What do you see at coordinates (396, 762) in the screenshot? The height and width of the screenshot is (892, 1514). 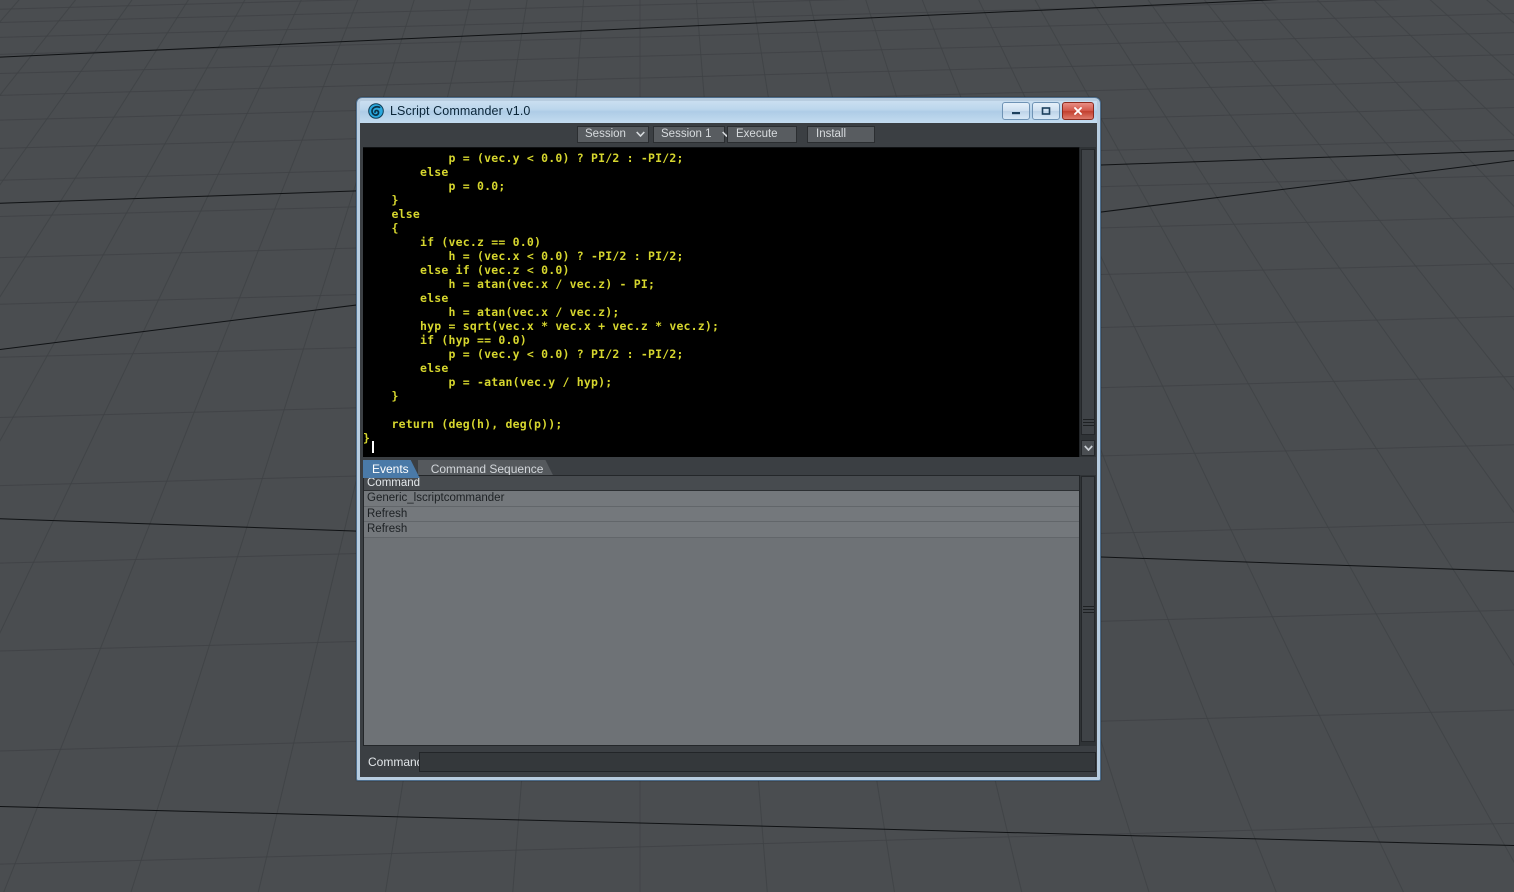 I see `command-label: Command` at bounding box center [396, 762].